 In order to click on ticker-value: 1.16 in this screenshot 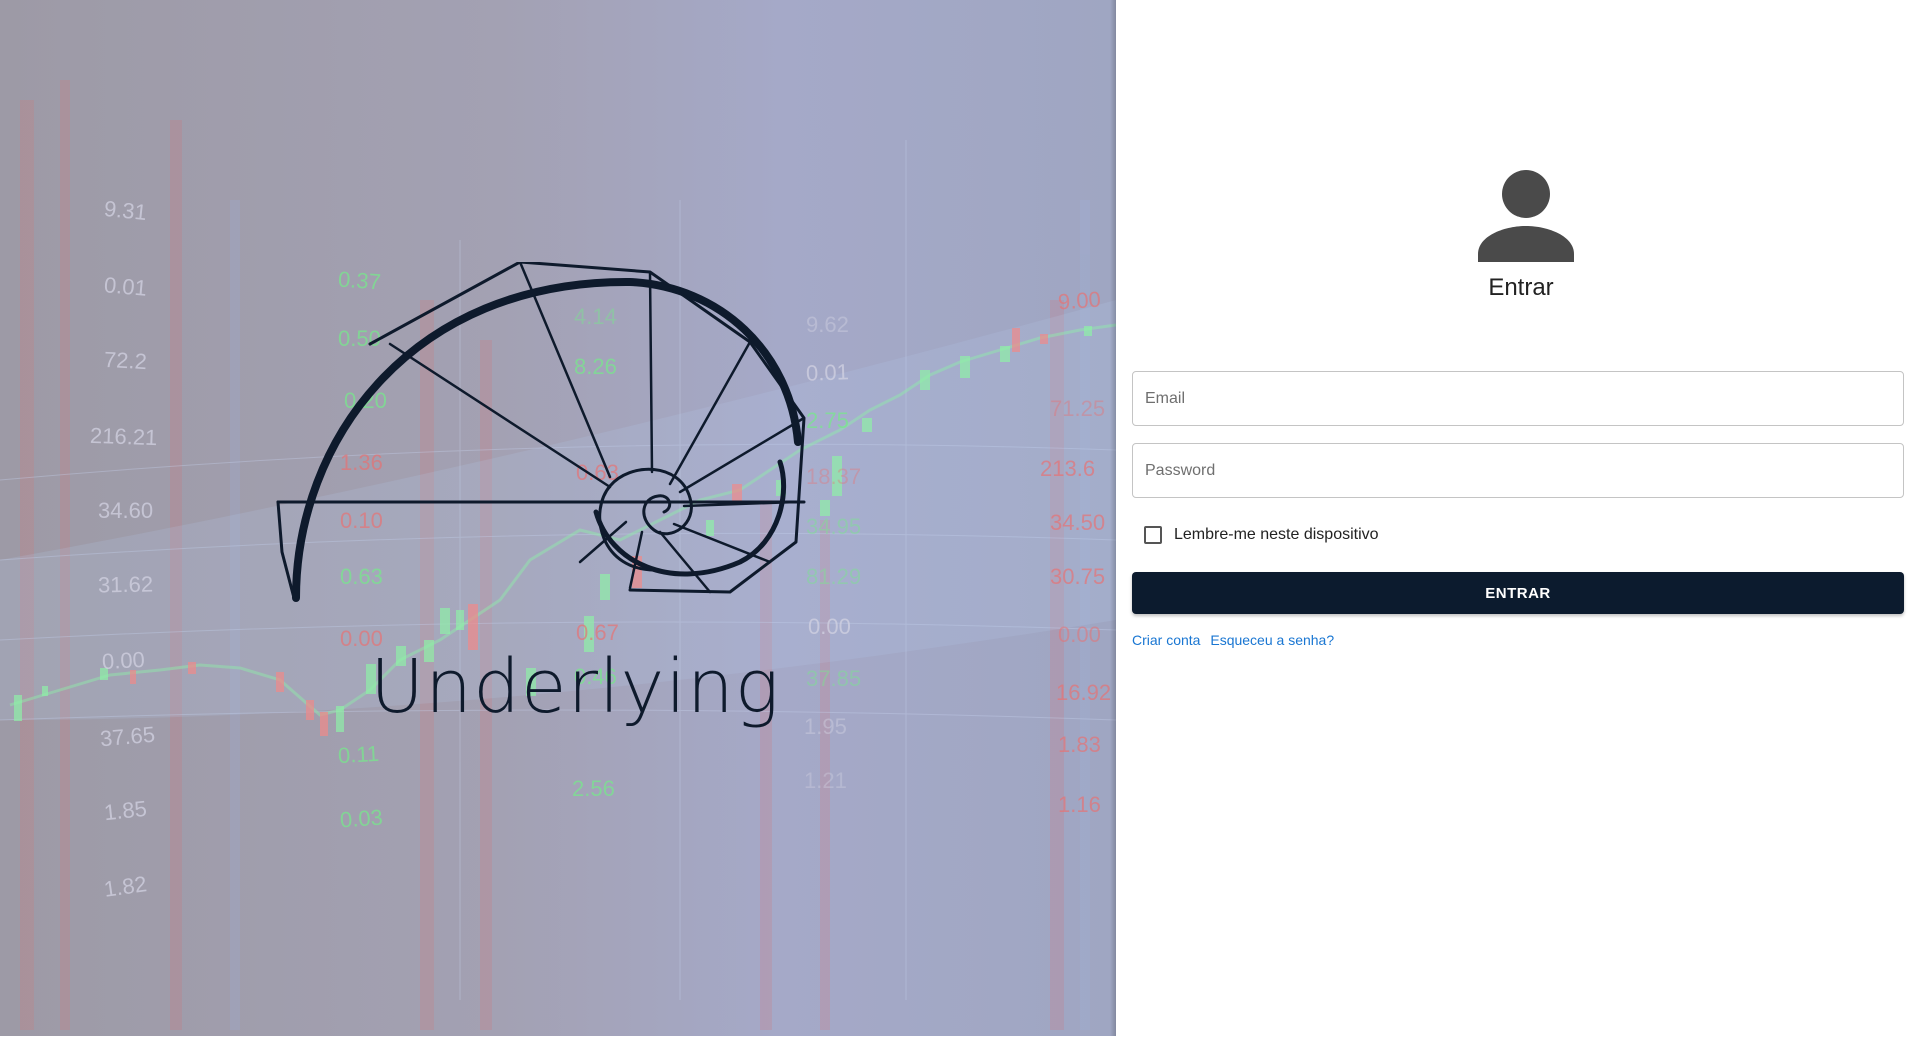, I will do `click(1079, 804)`.